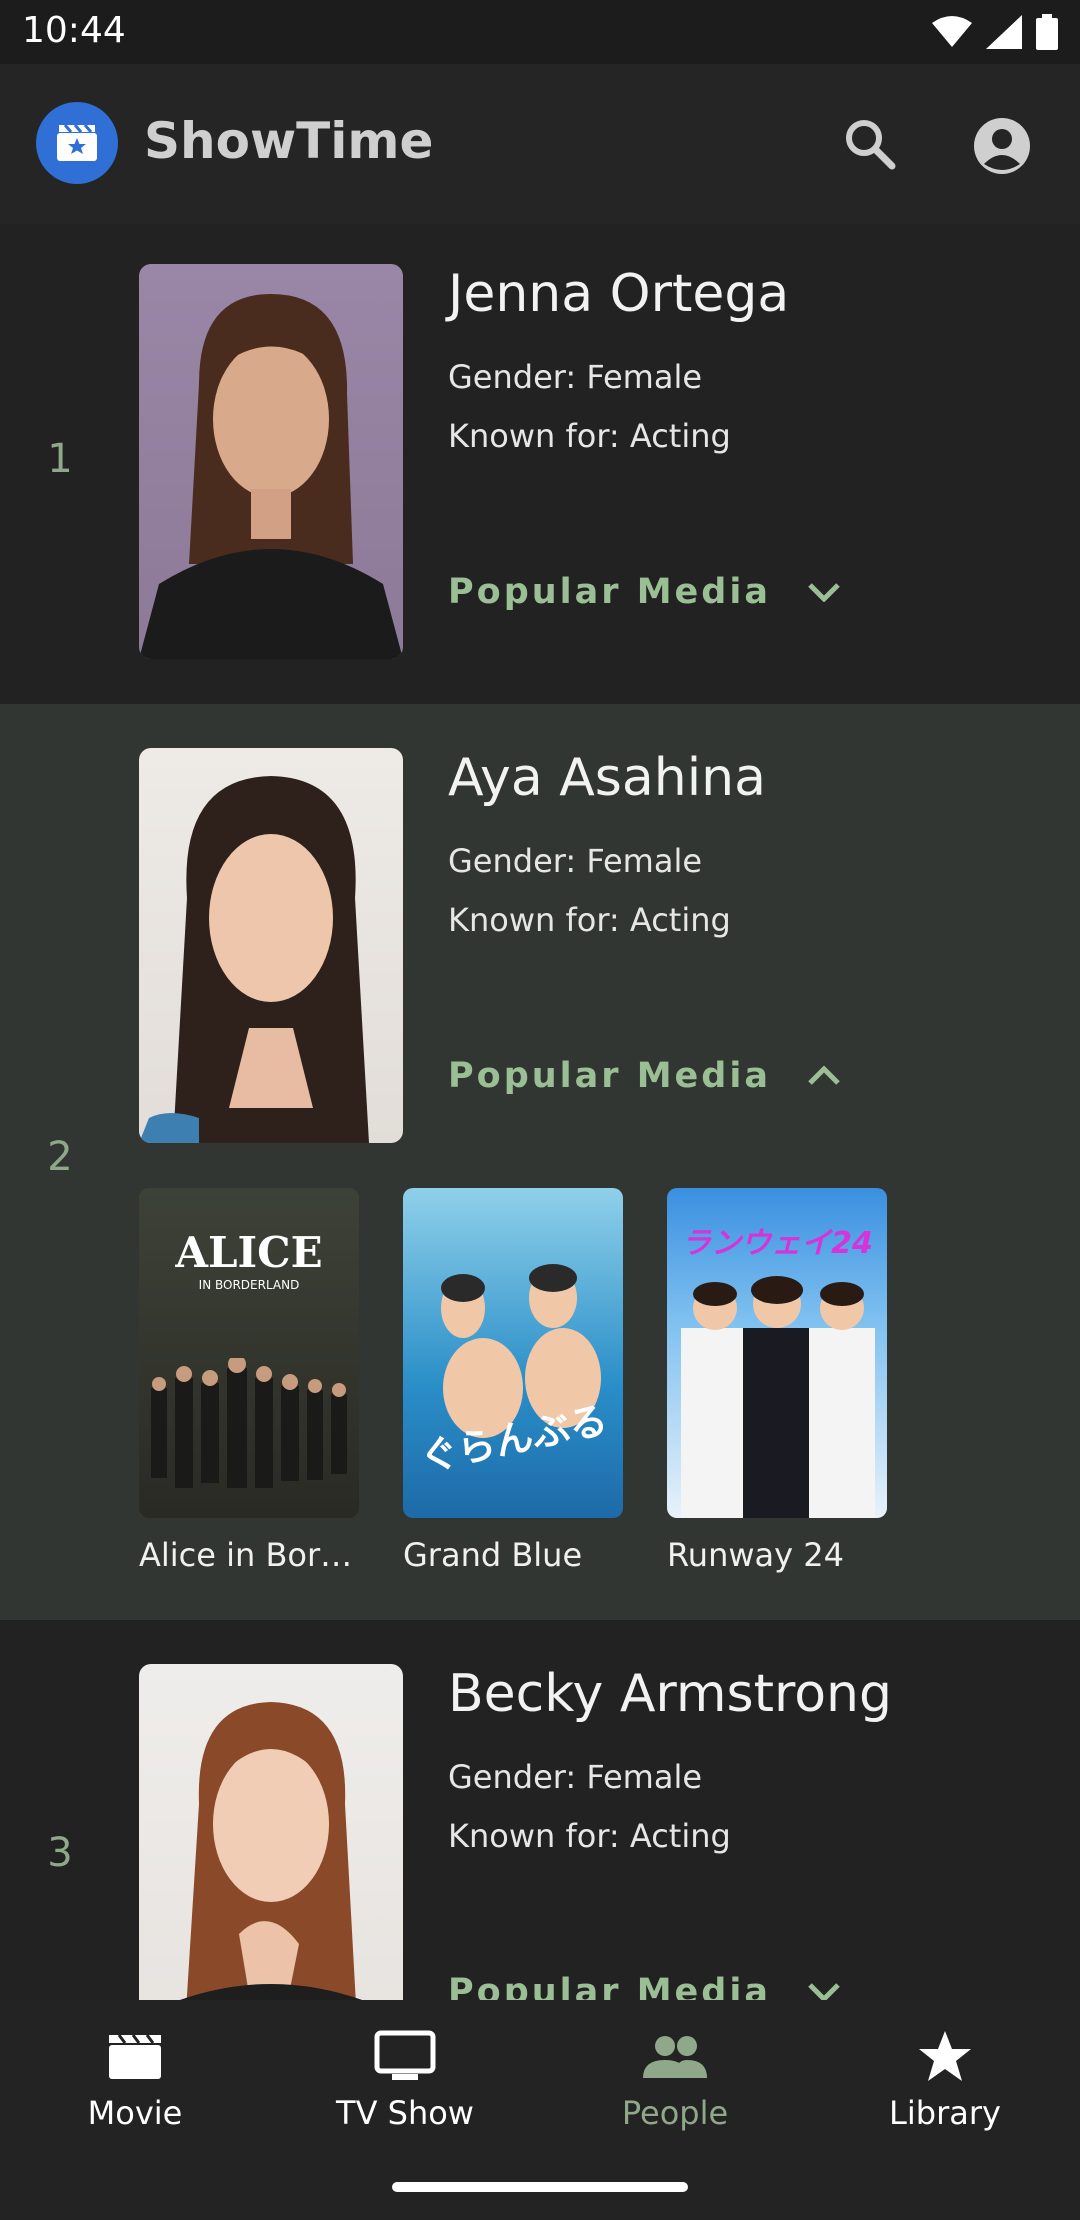 The height and width of the screenshot is (2220, 1080). Describe the element at coordinates (540, 144) in the screenshot. I see `app-bar: ShowTime` at that location.